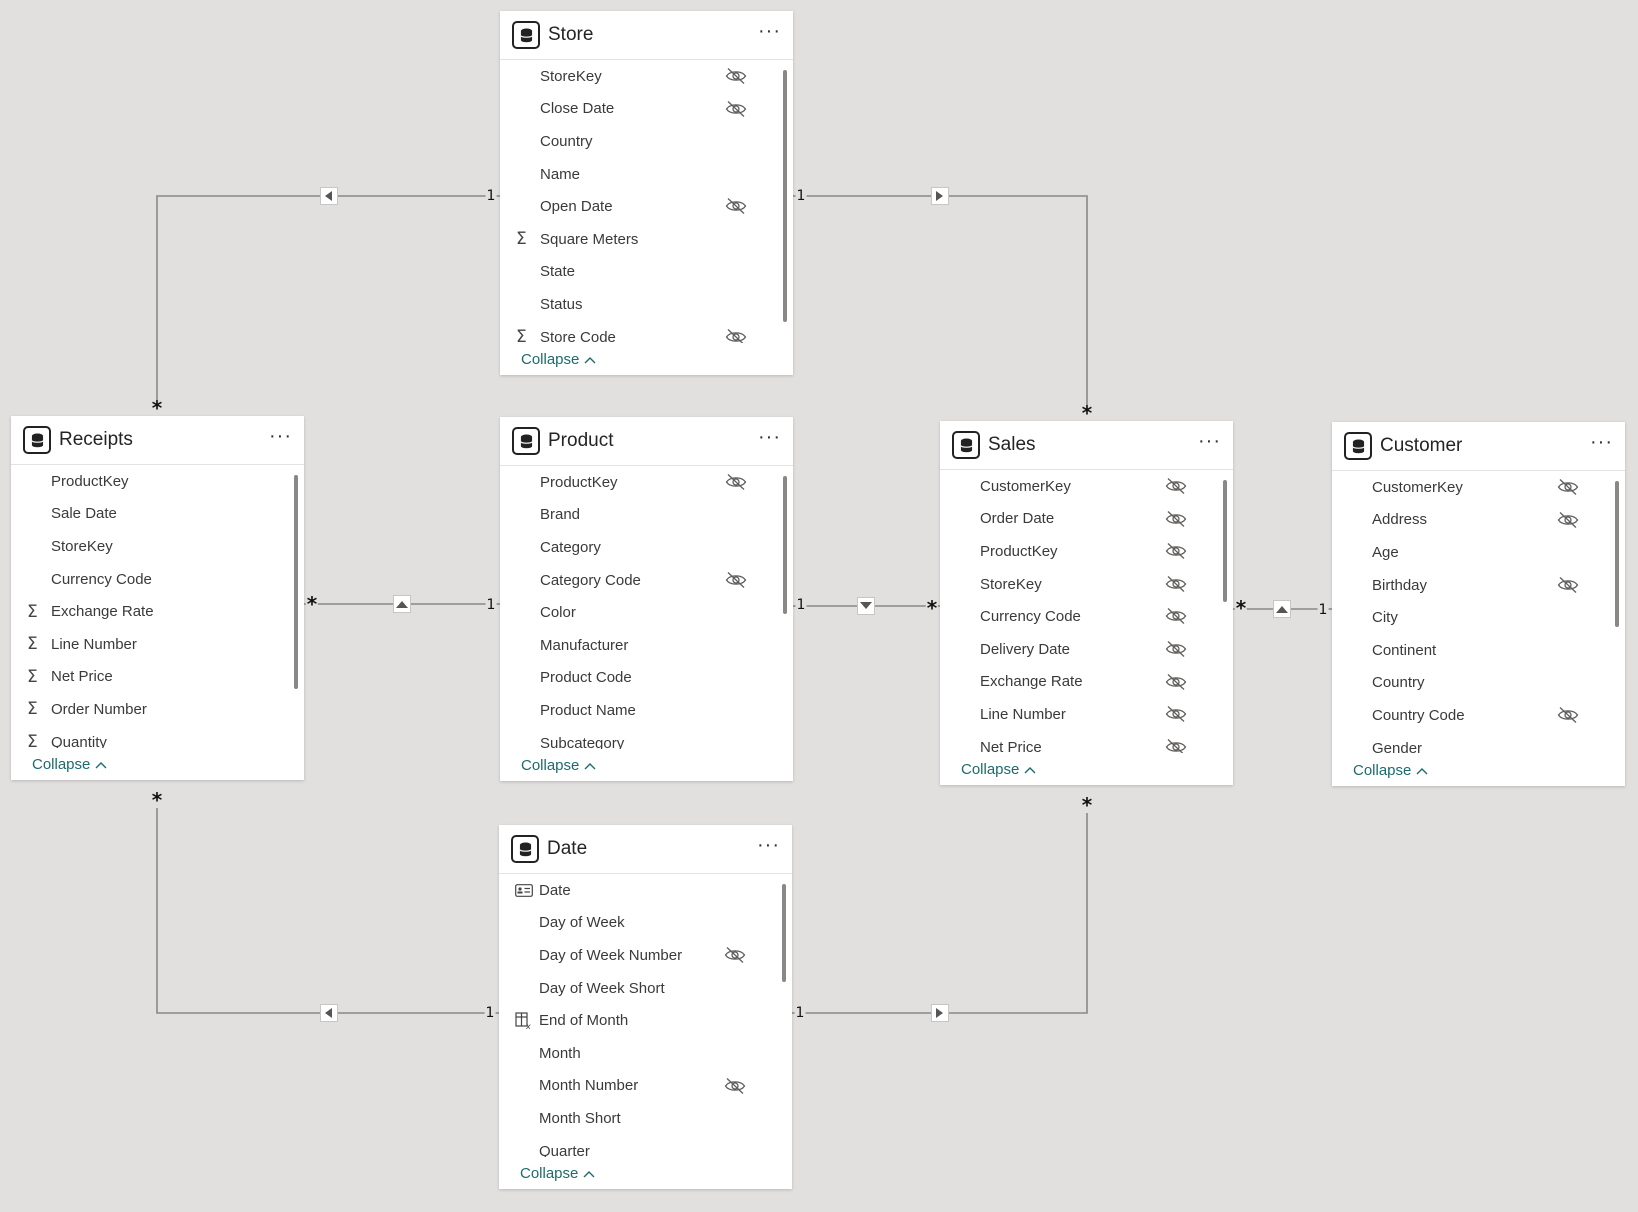 This screenshot has width=1638, height=1212. What do you see at coordinates (157, 709) in the screenshot?
I see `field-item: Σ Order Number` at bounding box center [157, 709].